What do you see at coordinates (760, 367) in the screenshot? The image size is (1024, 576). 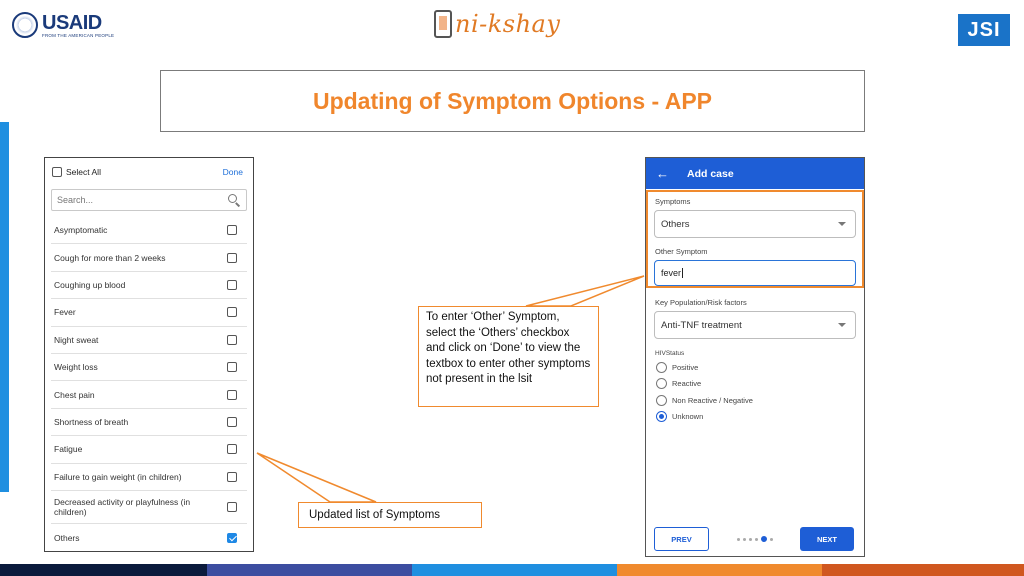 I see `hiv-status-option: Positive` at bounding box center [760, 367].